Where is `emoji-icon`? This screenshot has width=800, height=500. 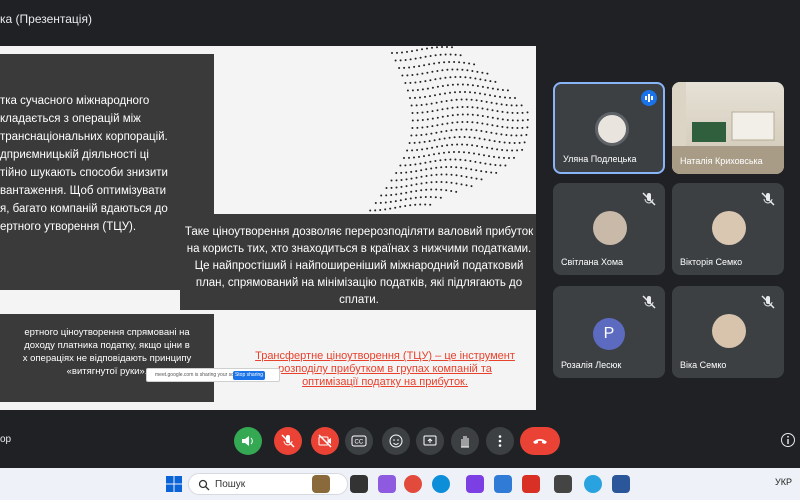 emoji-icon is located at coordinates (396, 441).